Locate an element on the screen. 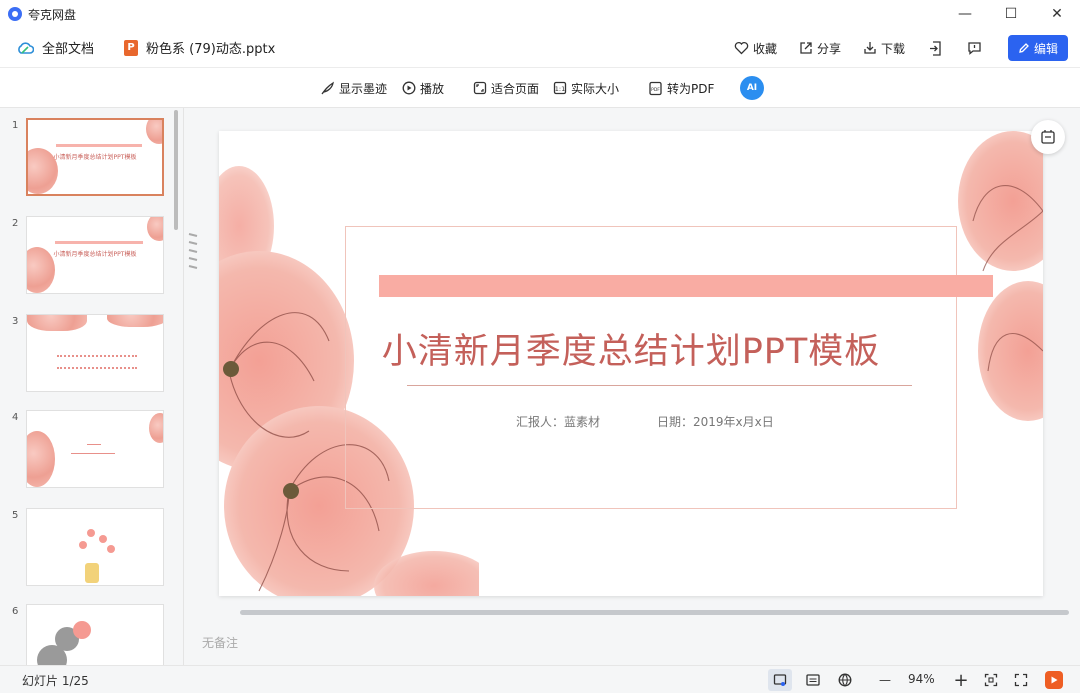 The height and width of the screenshot is (693, 1080). globe-icon is located at coordinates (845, 680).